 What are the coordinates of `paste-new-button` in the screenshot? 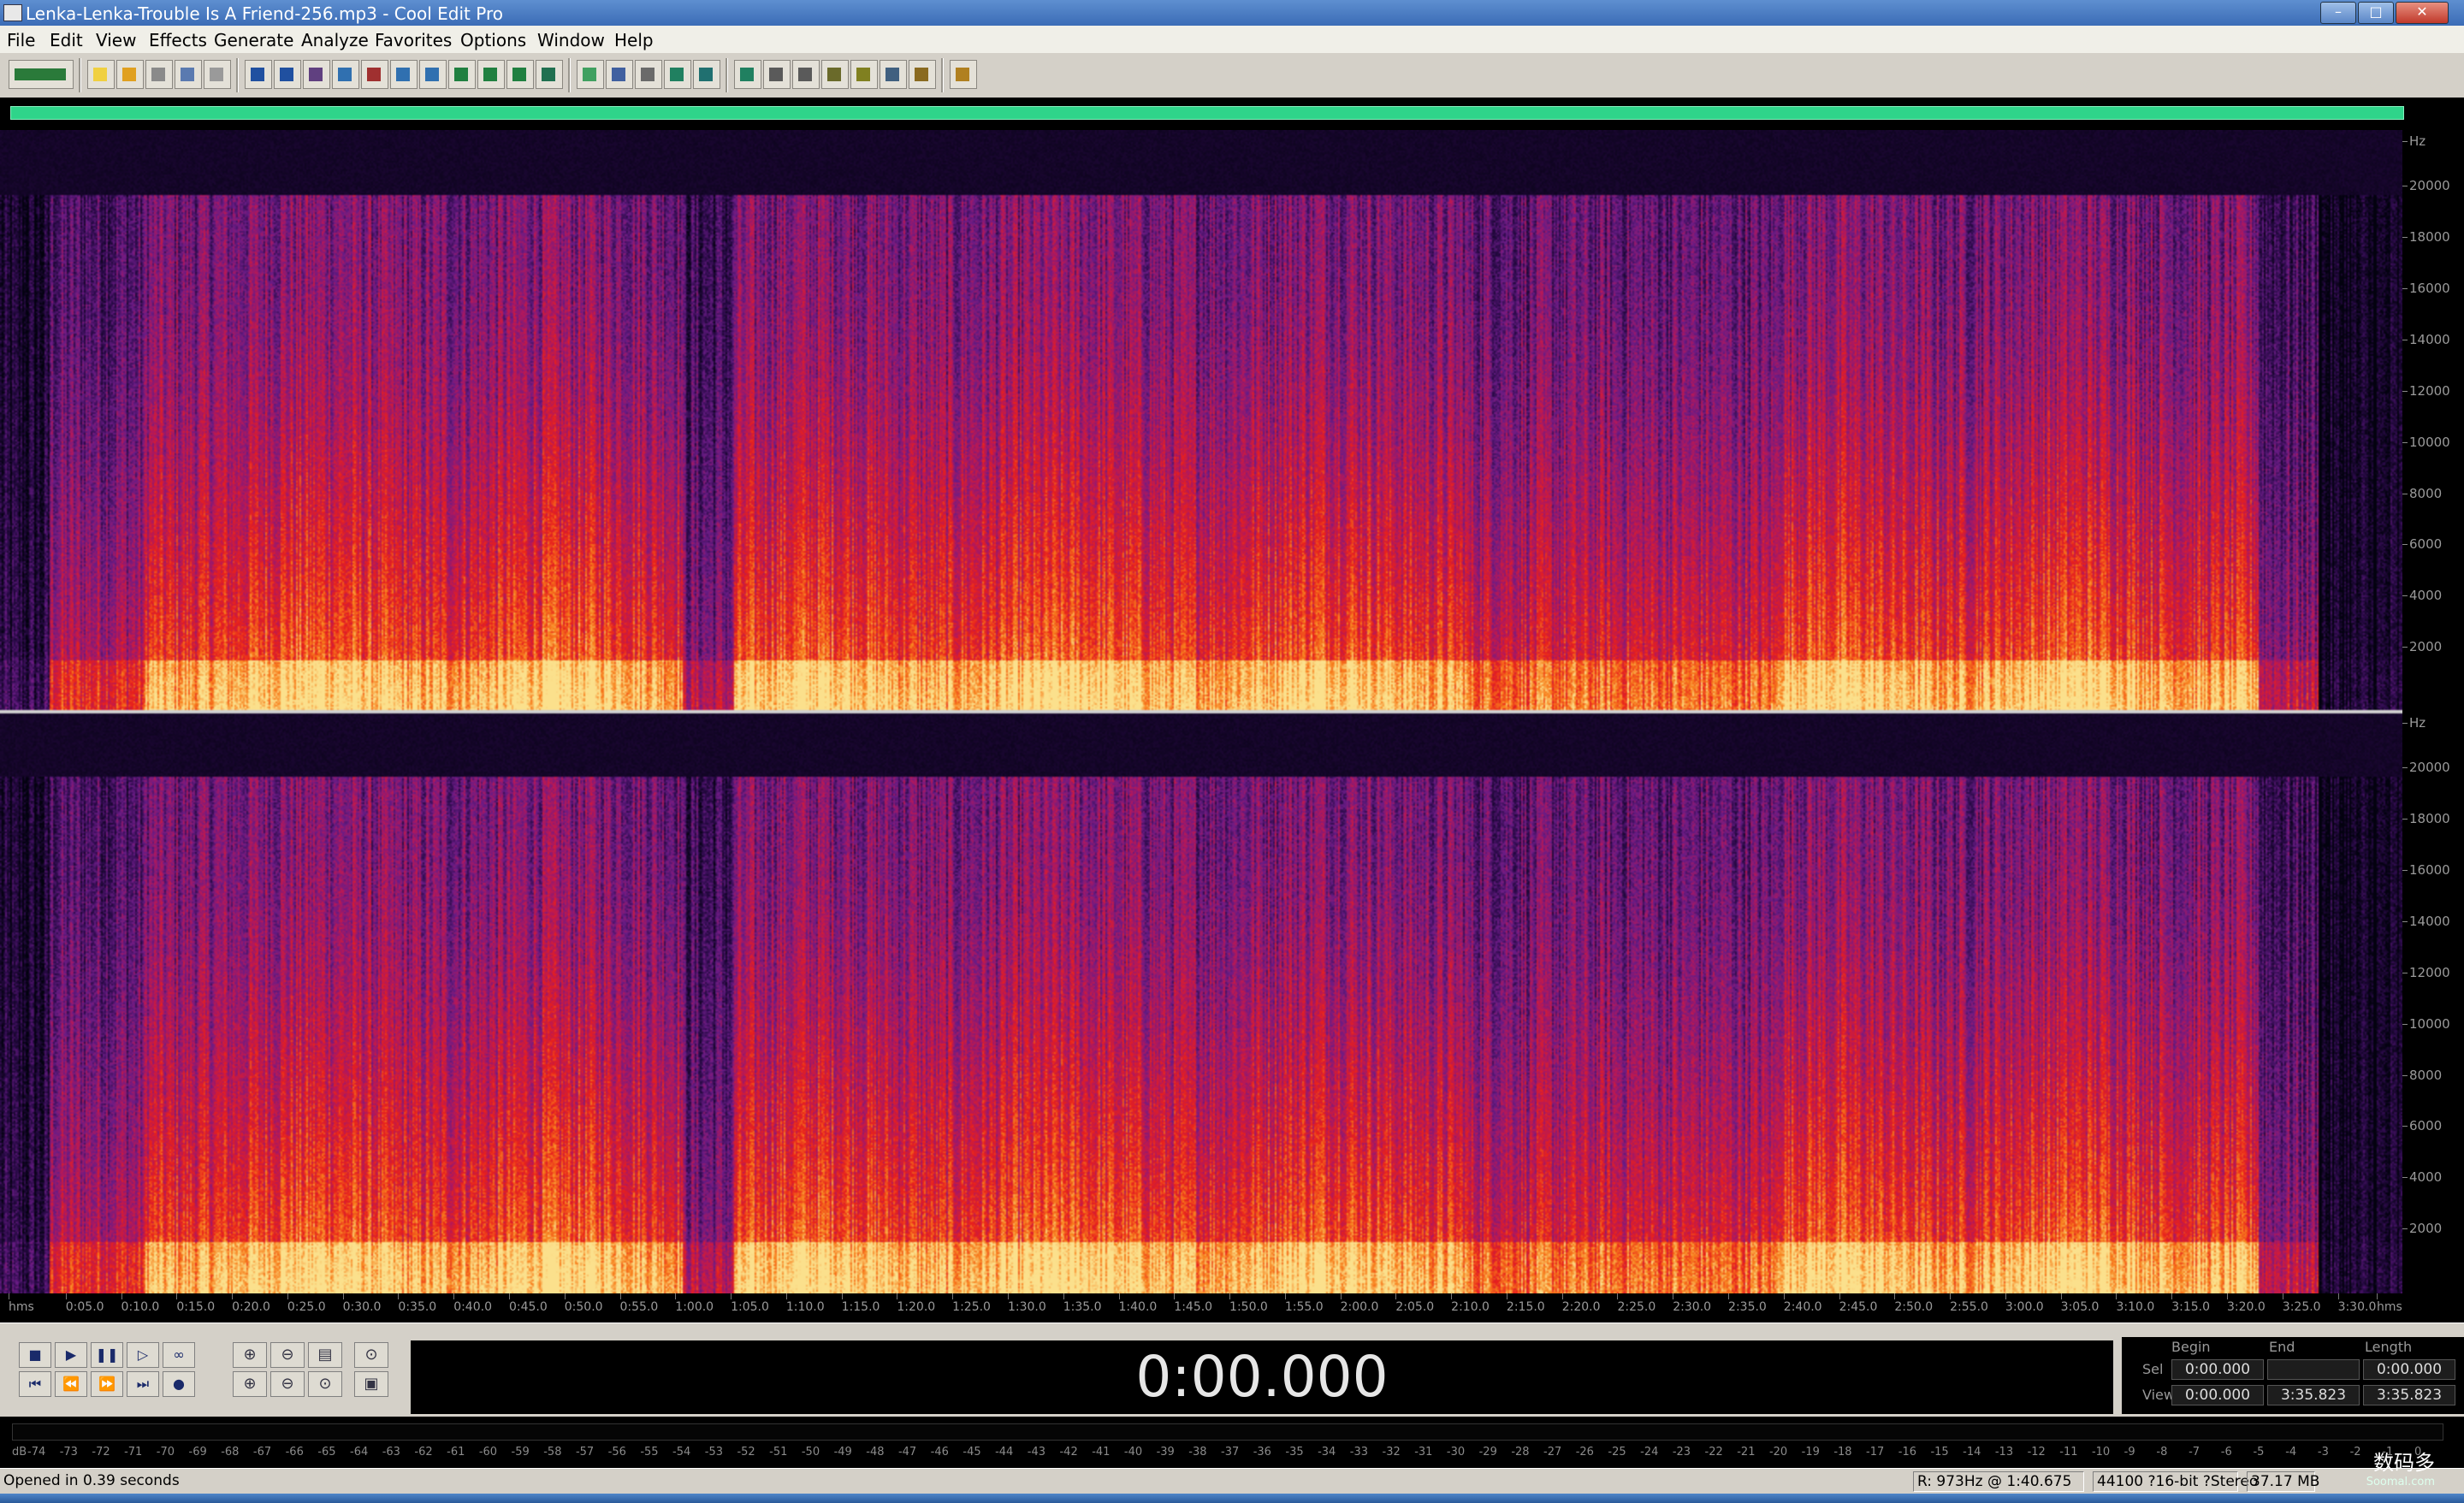 It's located at (462, 74).